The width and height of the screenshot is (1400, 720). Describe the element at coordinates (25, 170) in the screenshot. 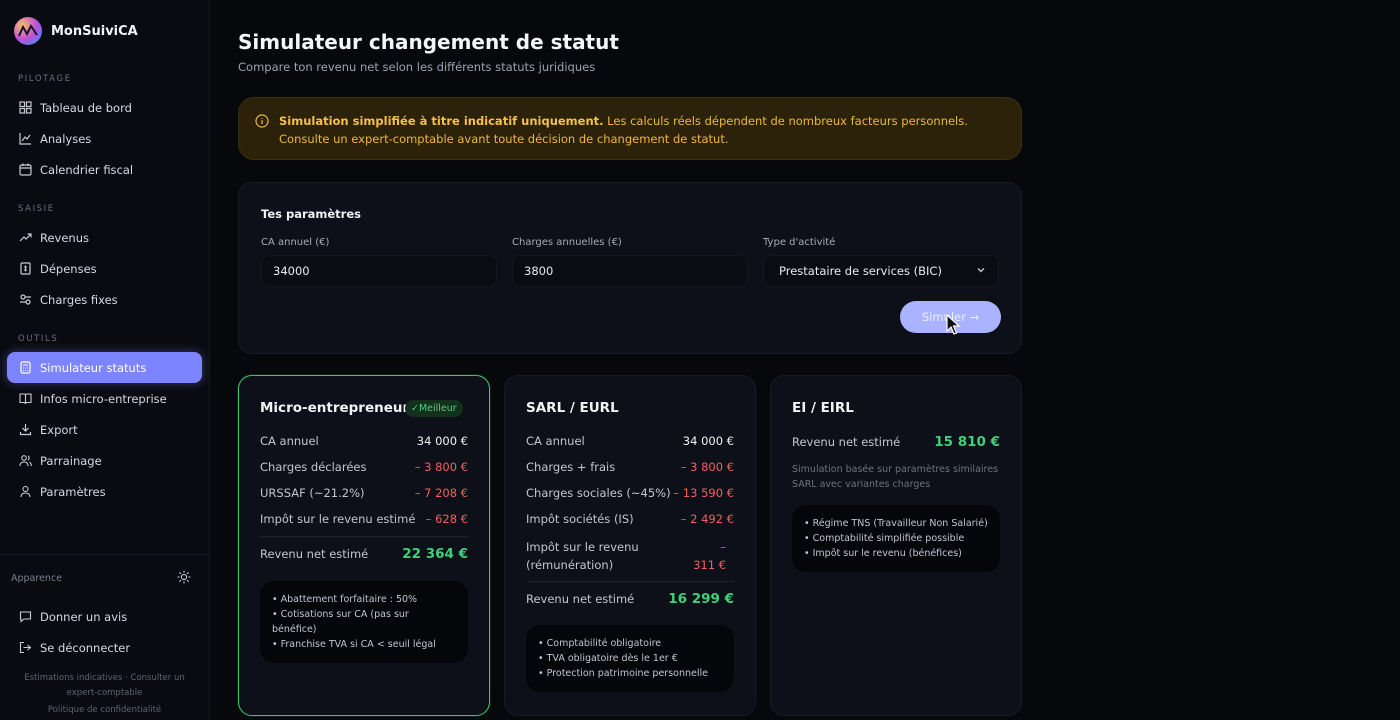

I see `calendar-icon` at that location.